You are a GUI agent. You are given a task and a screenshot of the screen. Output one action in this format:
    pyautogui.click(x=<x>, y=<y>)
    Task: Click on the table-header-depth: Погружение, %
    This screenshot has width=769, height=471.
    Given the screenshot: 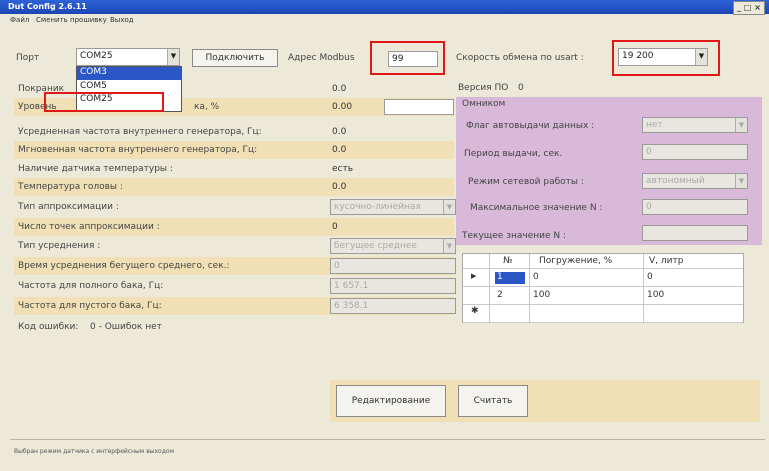 What is the action you would take?
    pyautogui.click(x=576, y=261)
    